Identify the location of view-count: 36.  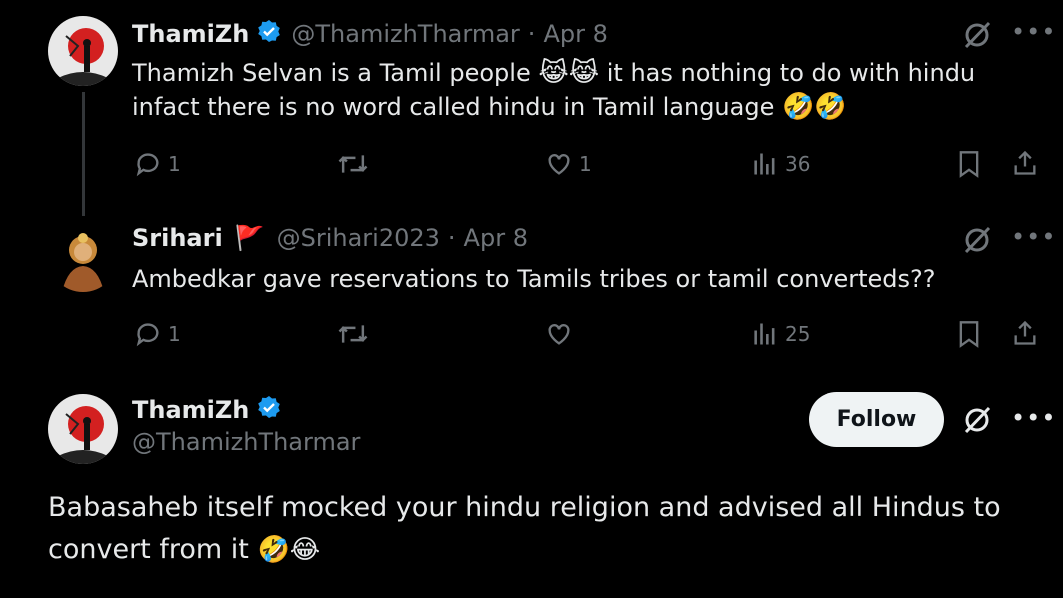
(798, 164).